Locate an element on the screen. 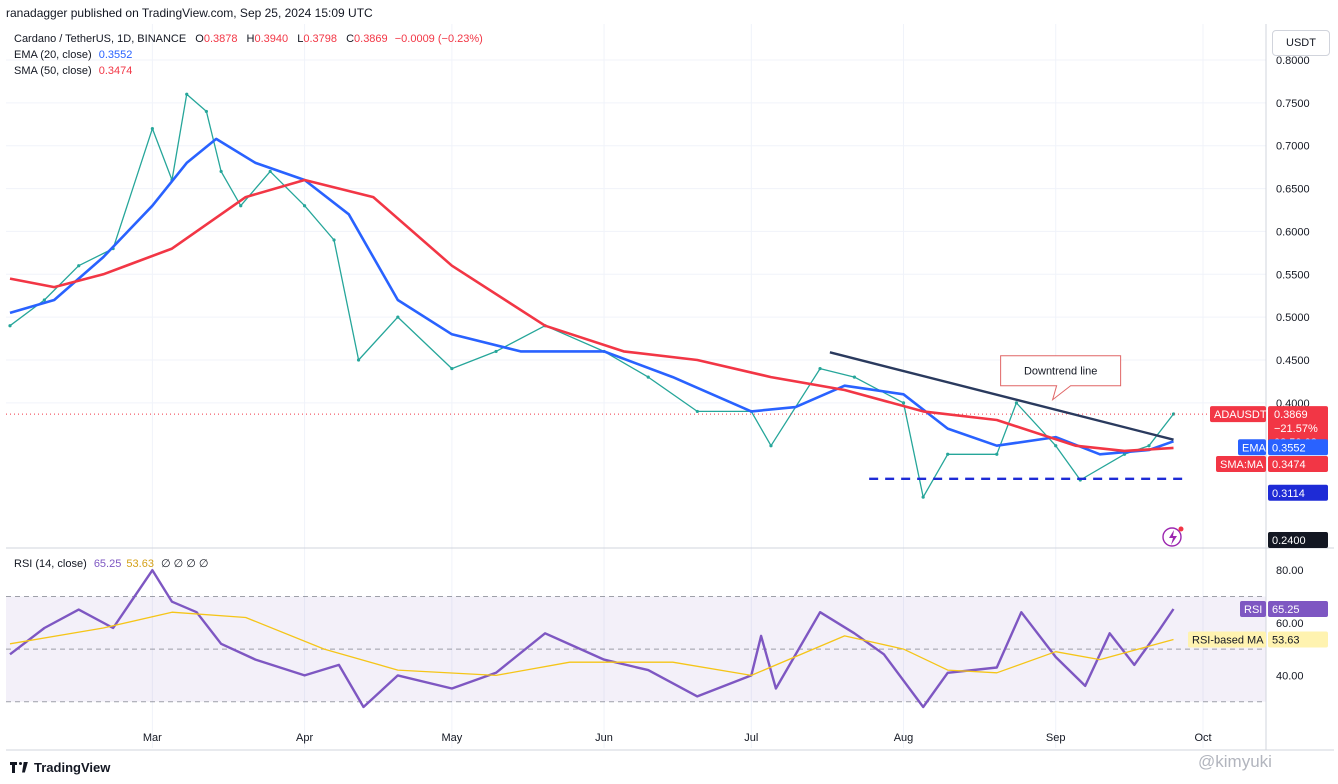 The image size is (1338, 784). rsi-ma-tag: RSI-based MA is located at coordinates (1228, 641).